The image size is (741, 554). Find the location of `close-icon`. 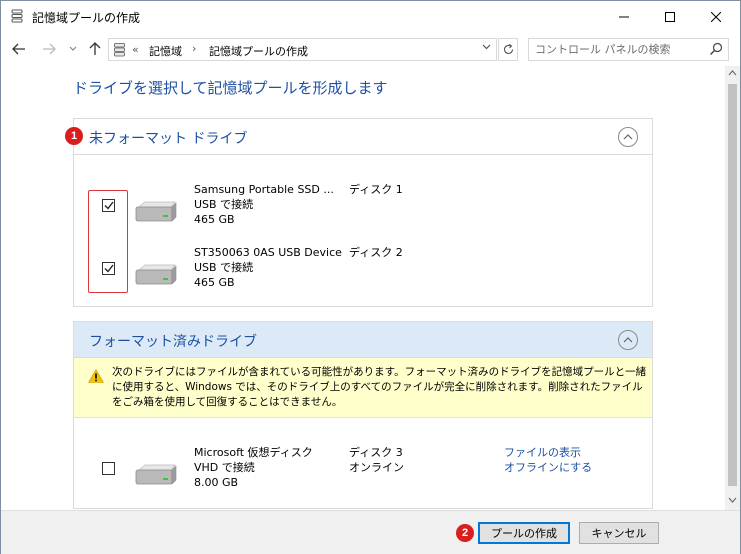

close-icon is located at coordinates (716, 16).